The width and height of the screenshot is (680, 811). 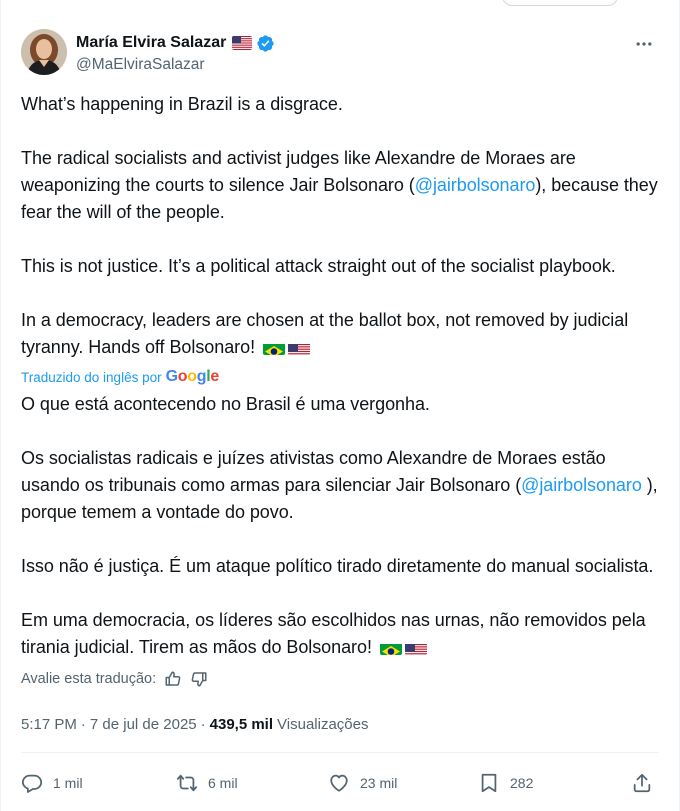 I want to click on reply-count: 1 mil, so click(x=68, y=783).